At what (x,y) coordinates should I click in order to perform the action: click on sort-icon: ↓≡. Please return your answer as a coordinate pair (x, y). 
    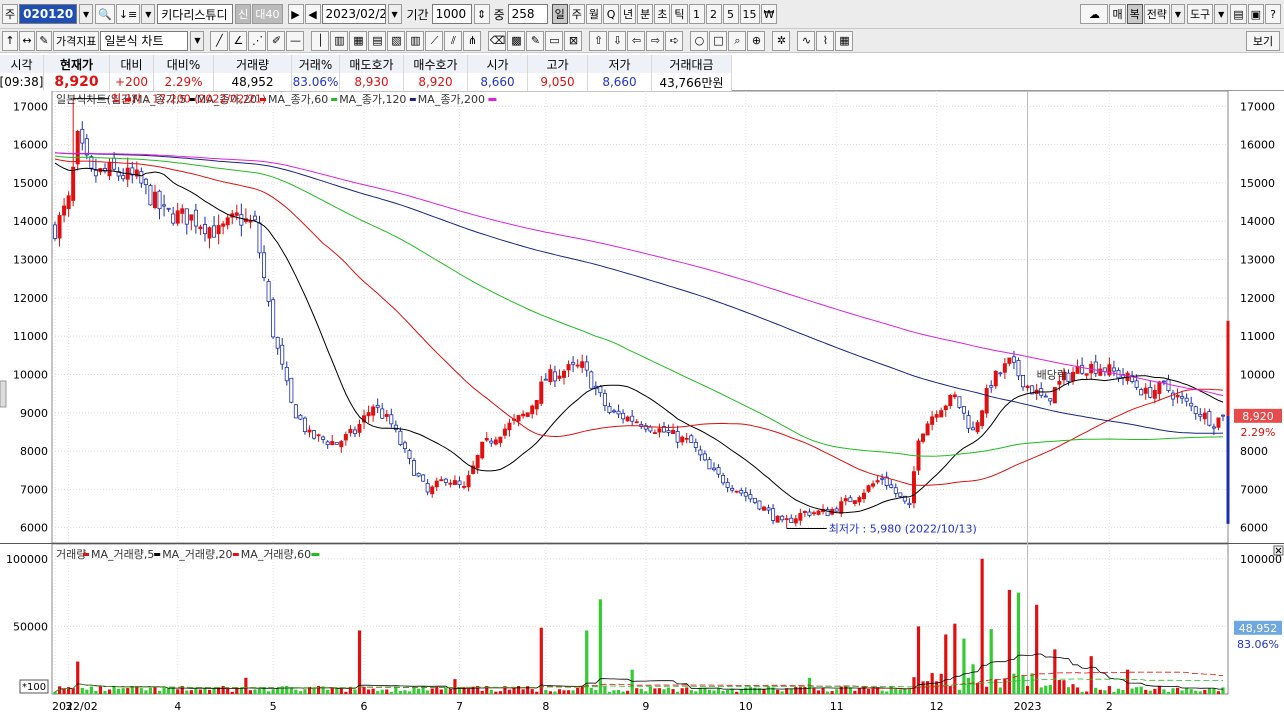
    Looking at the image, I should click on (128, 14).